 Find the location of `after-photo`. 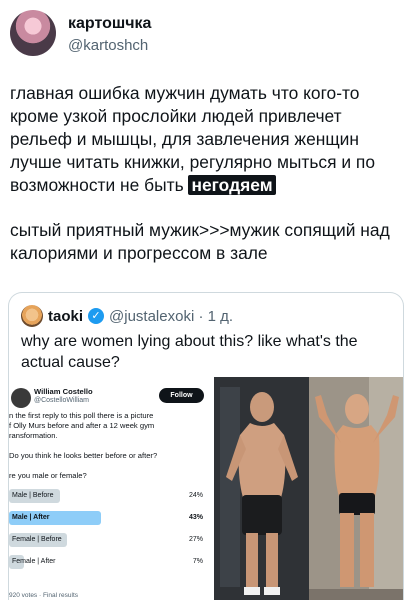

after-photo is located at coordinates (356, 488).